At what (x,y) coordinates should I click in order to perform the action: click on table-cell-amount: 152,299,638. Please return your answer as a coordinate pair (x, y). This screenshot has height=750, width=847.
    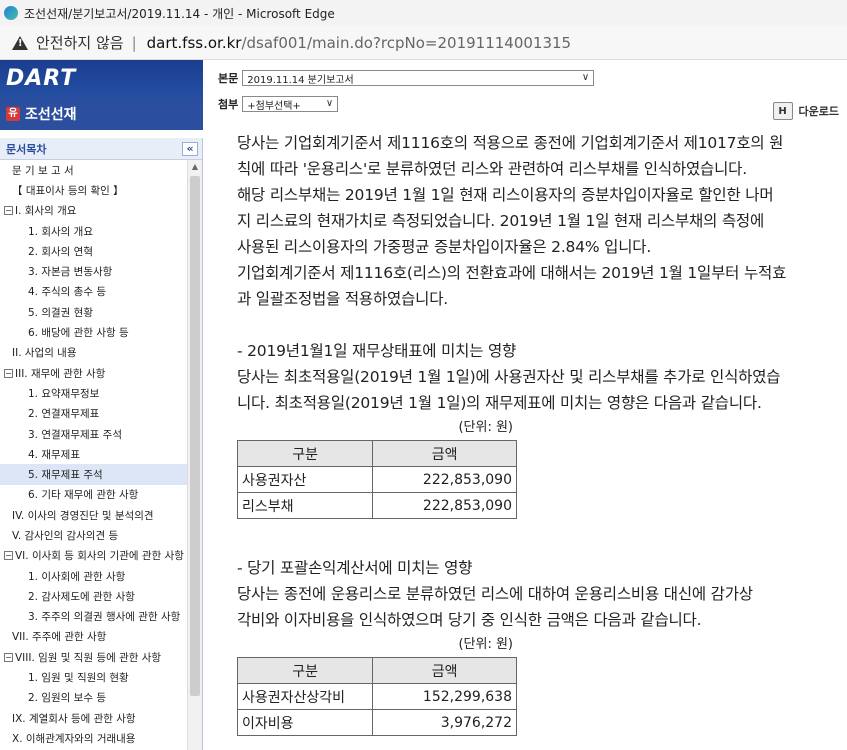
    Looking at the image, I should click on (444, 696).